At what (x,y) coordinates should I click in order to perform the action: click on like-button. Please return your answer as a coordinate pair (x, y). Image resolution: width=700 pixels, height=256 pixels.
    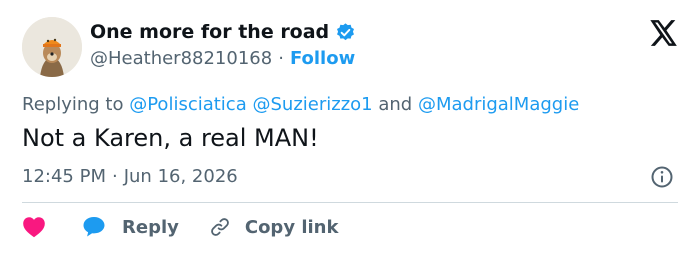
    Looking at the image, I should click on (34, 227).